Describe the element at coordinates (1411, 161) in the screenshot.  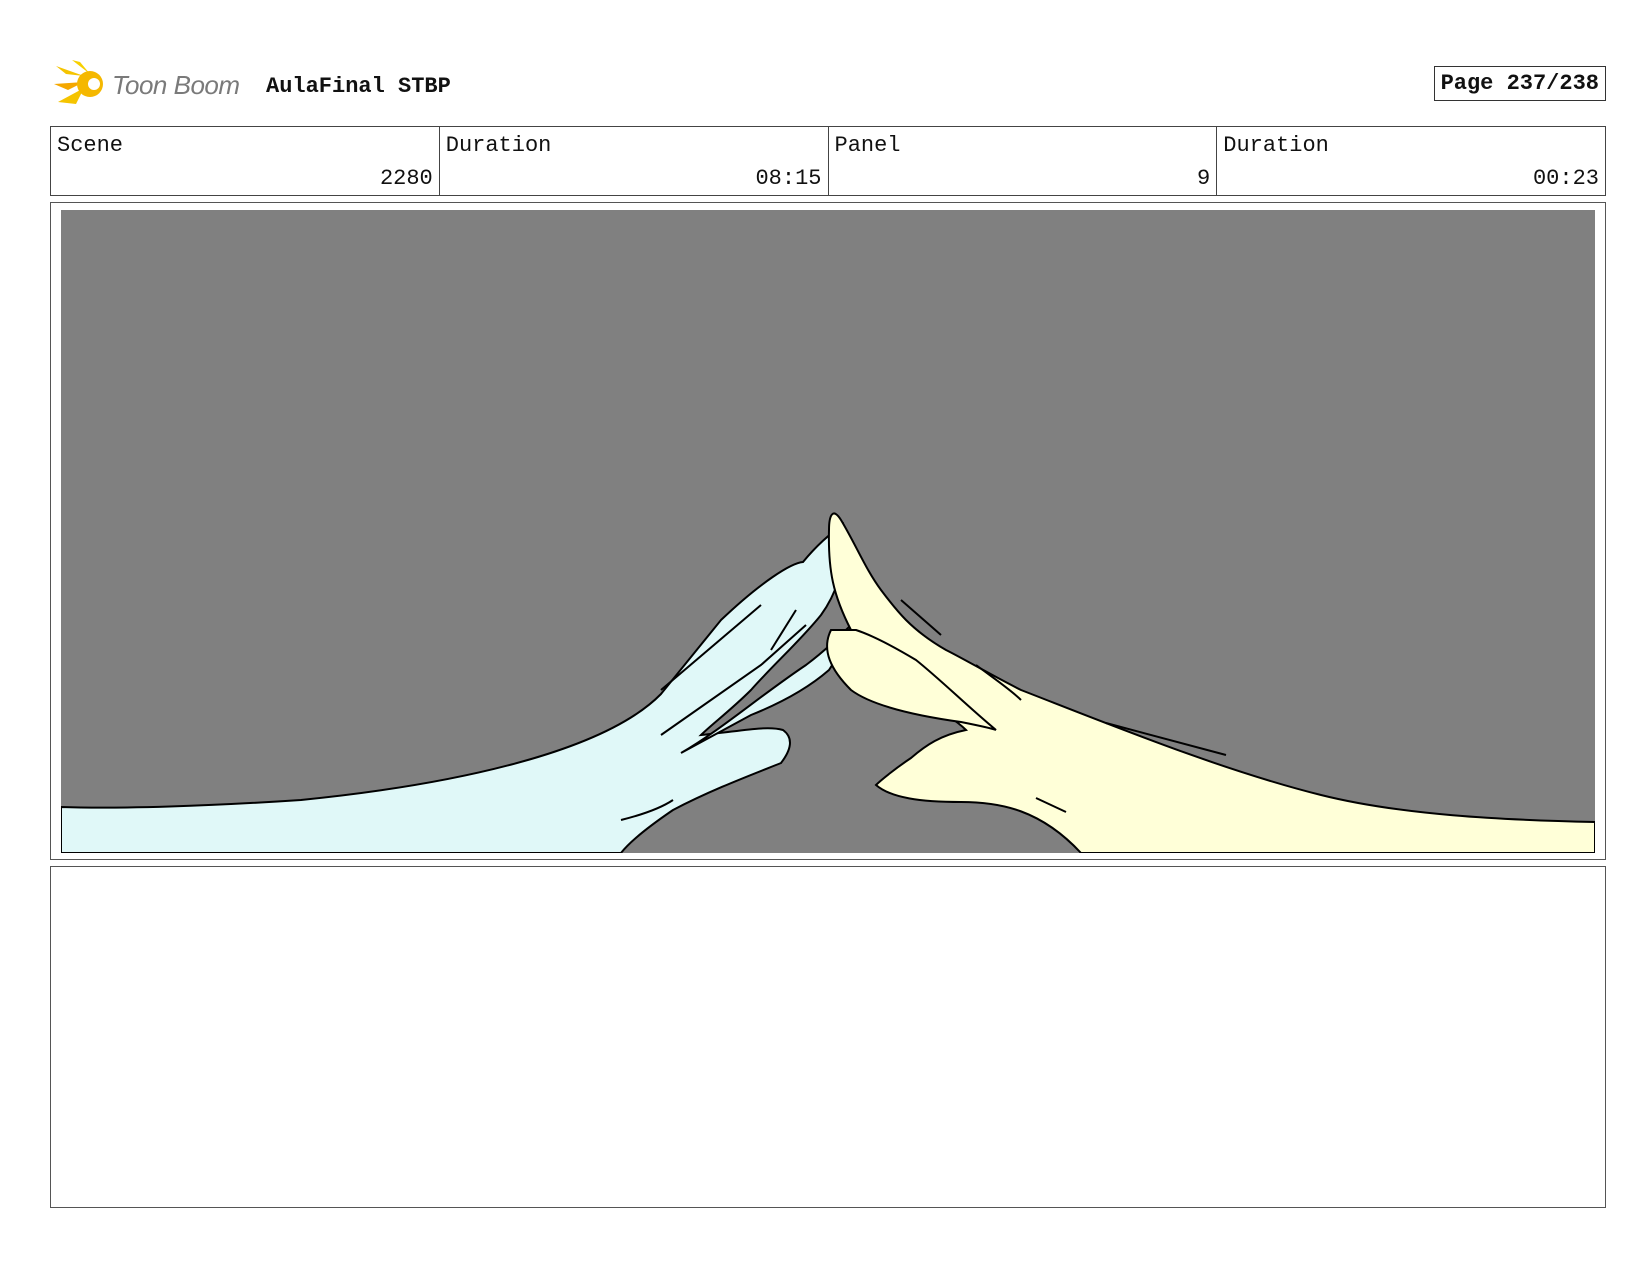
I see `panel-duration-cell: Duration 00:23` at that location.